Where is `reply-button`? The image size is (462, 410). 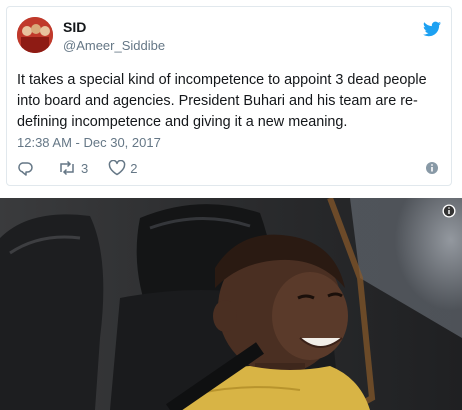
reply-button is located at coordinates (27, 168).